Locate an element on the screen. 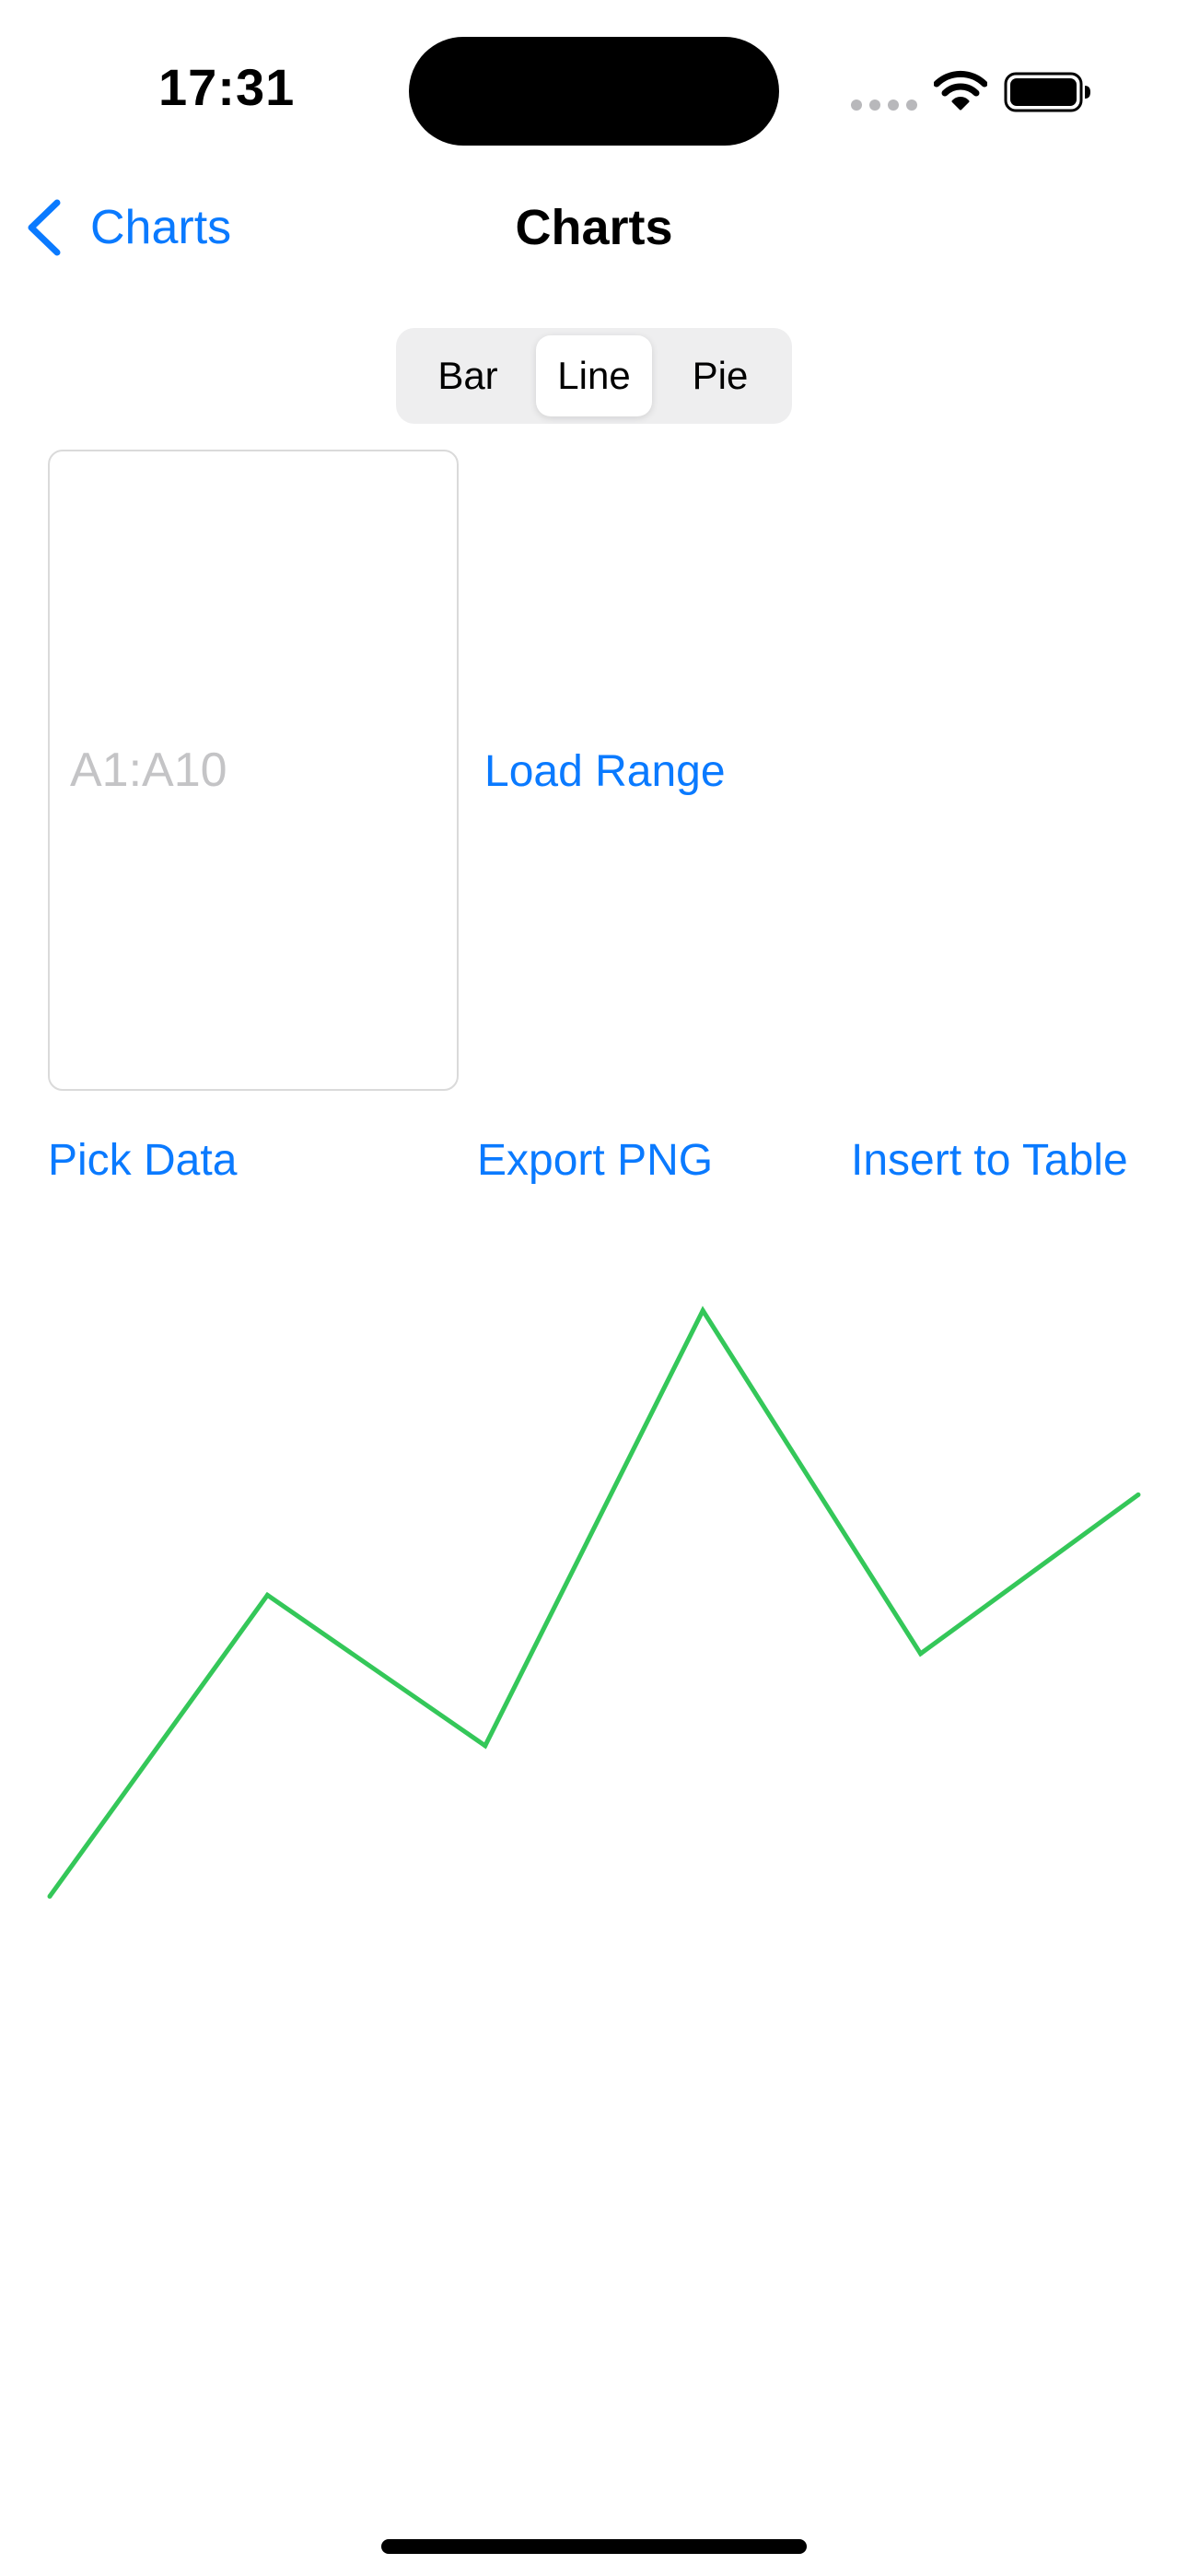  segment-pie: Pie is located at coordinates (720, 375).